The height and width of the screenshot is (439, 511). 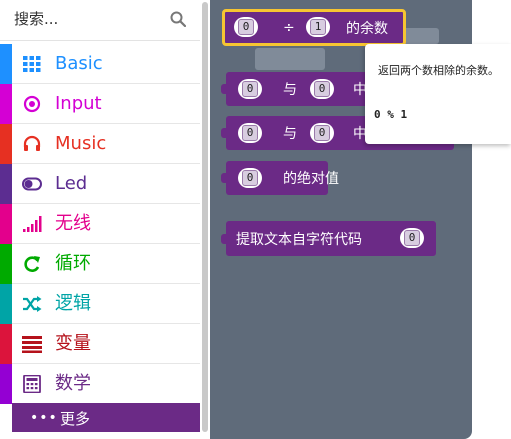 What do you see at coordinates (73, 303) in the screenshot?
I see `category-label: 逻辑` at bounding box center [73, 303].